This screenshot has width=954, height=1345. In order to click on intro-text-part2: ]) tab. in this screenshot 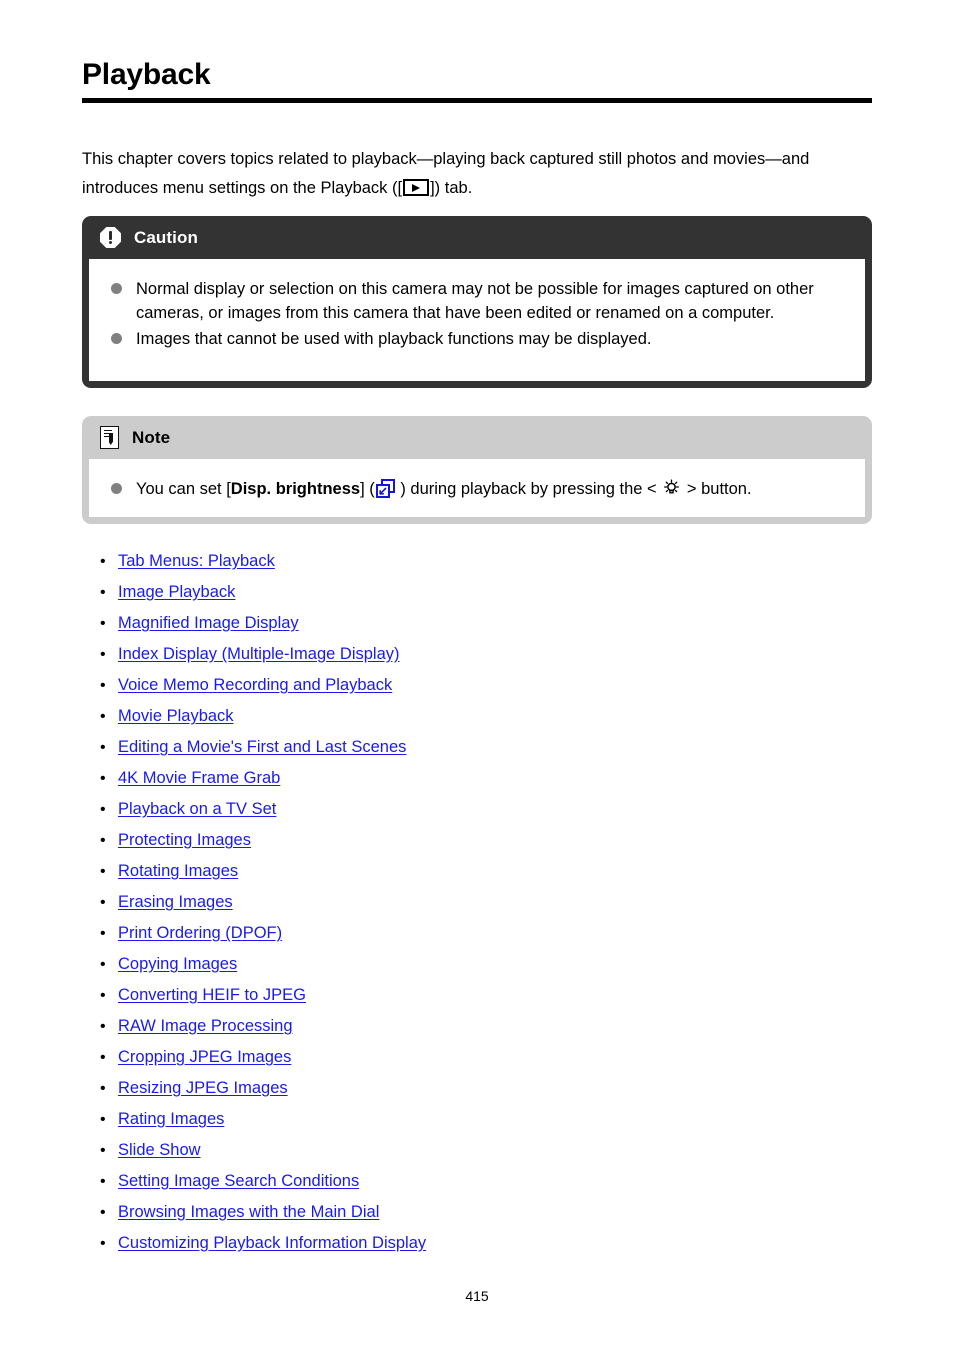, I will do `click(451, 188)`.